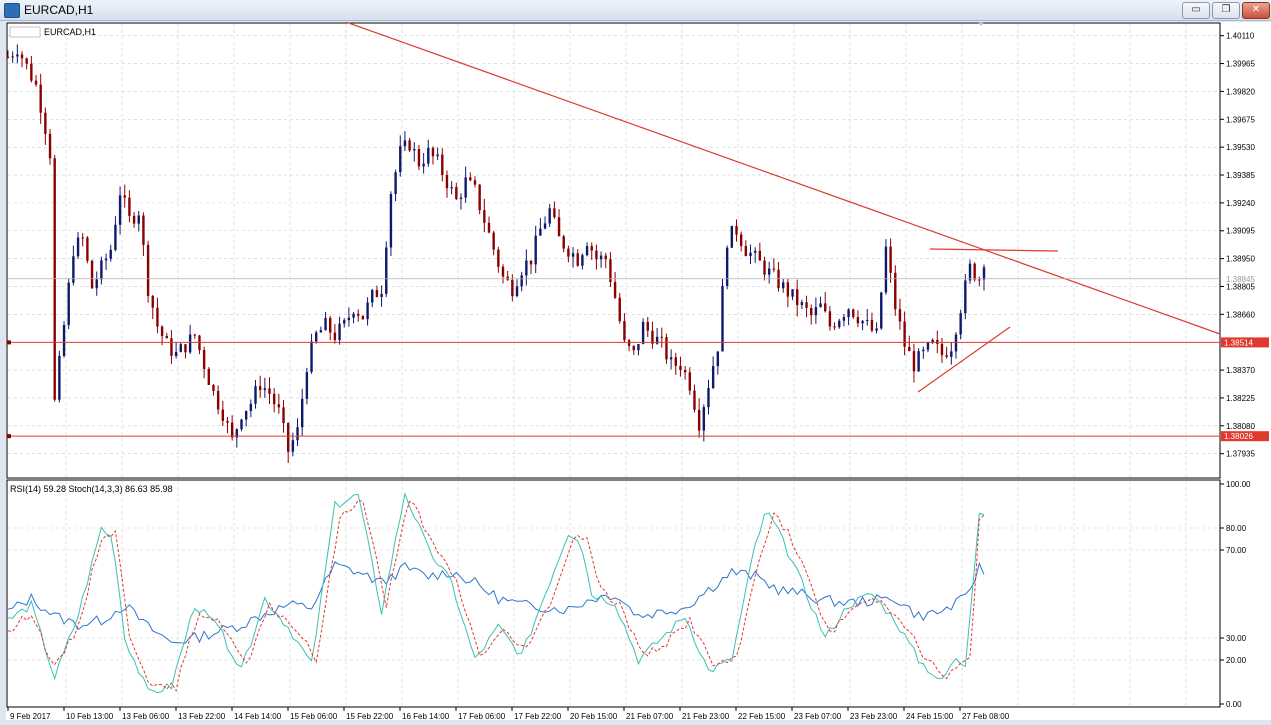 The image size is (1271, 725). I want to click on resistance-line, so click(994, 250).